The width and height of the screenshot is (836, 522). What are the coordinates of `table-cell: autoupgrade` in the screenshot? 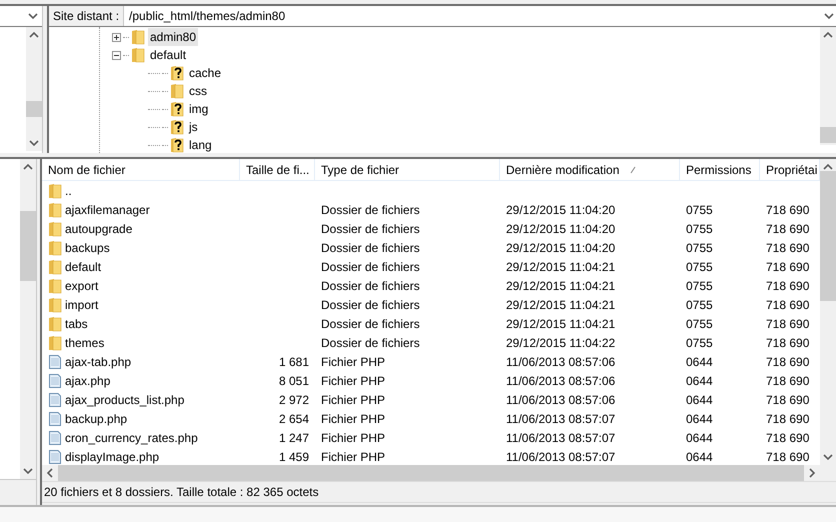 It's located at (98, 229).